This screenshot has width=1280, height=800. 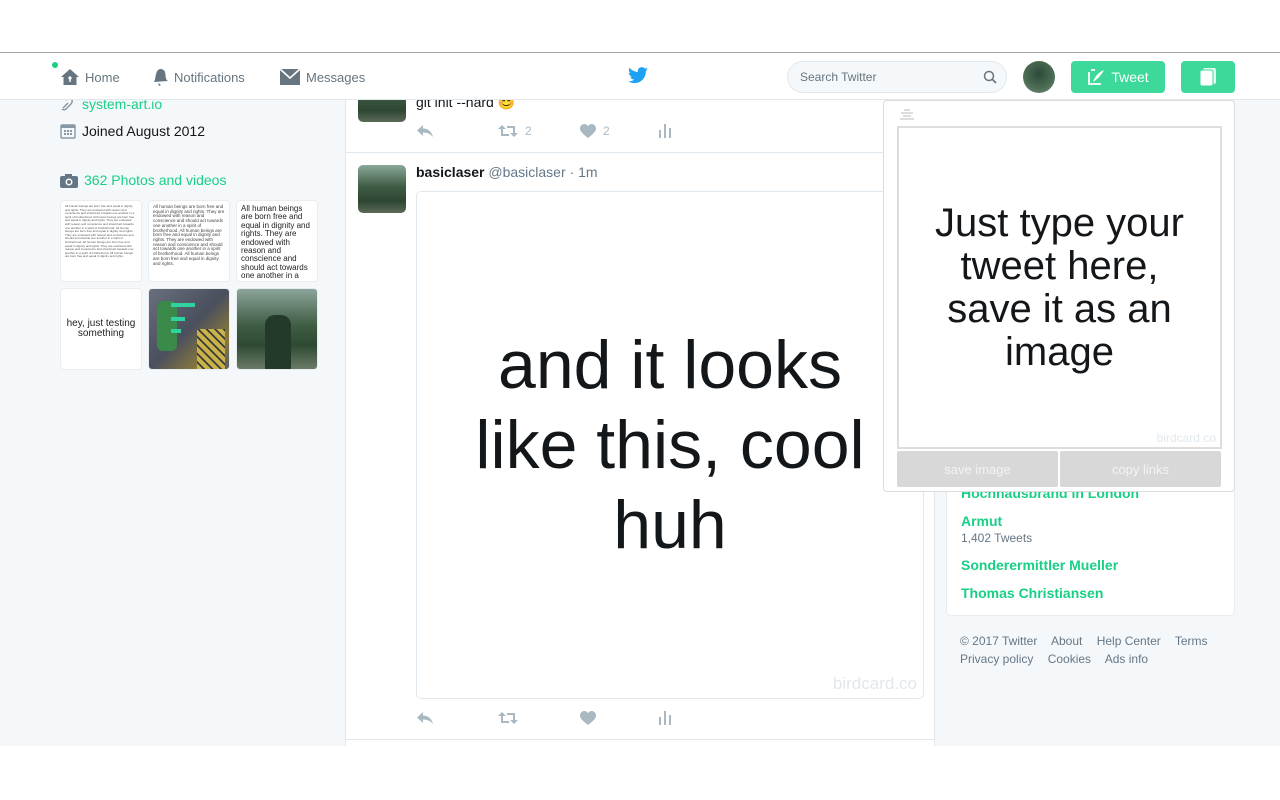 I want to click on footer-link-cookies: Cookies, so click(x=1069, y=659).